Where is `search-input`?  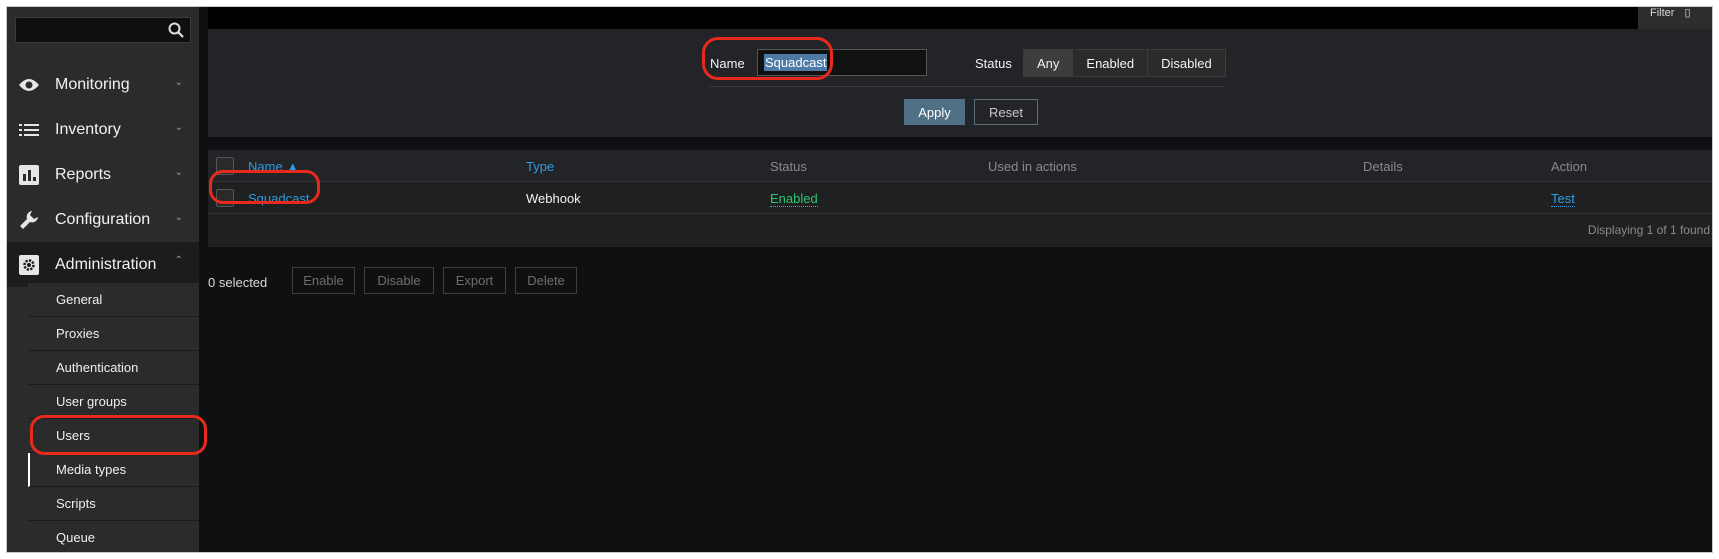 search-input is located at coordinates (103, 30).